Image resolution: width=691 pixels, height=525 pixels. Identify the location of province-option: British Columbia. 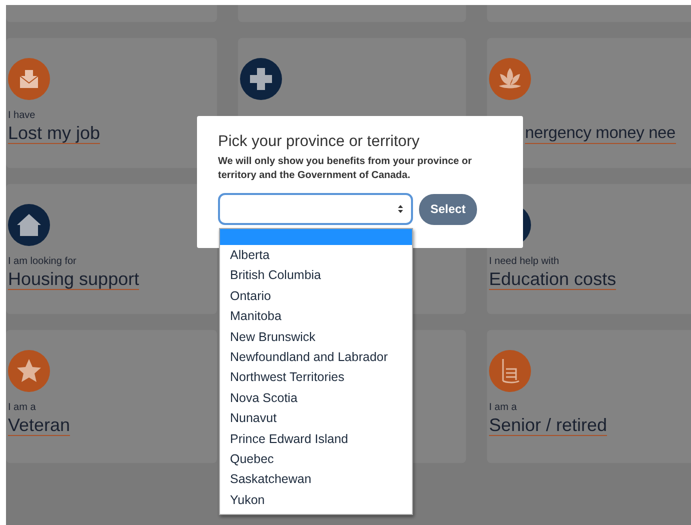
(316, 275).